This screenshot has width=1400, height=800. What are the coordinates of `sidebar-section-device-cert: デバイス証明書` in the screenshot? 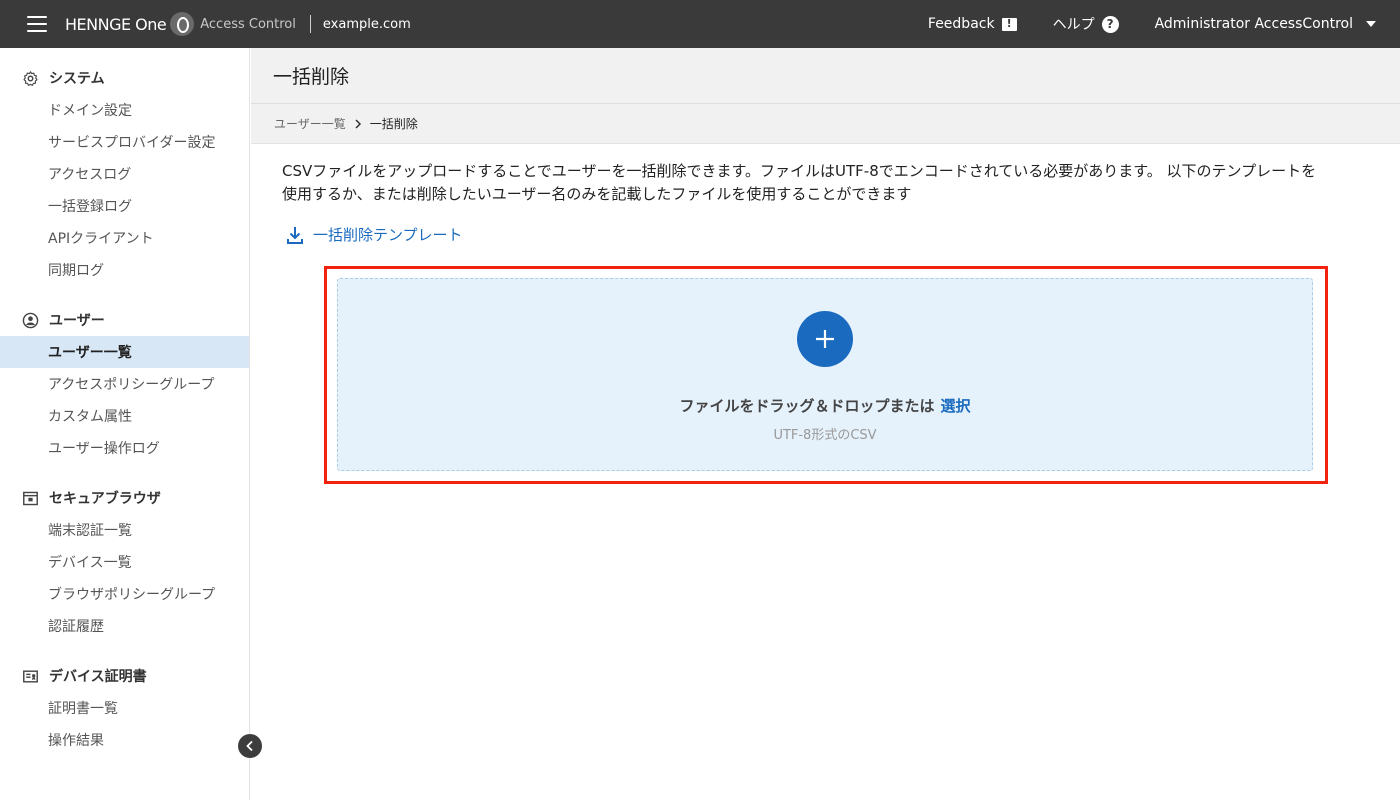 It's located at (124, 676).